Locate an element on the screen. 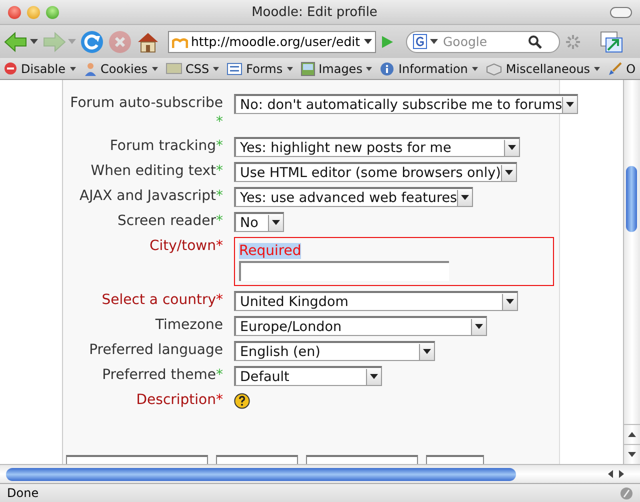  dropdown: English (en) is located at coordinates (334, 351).